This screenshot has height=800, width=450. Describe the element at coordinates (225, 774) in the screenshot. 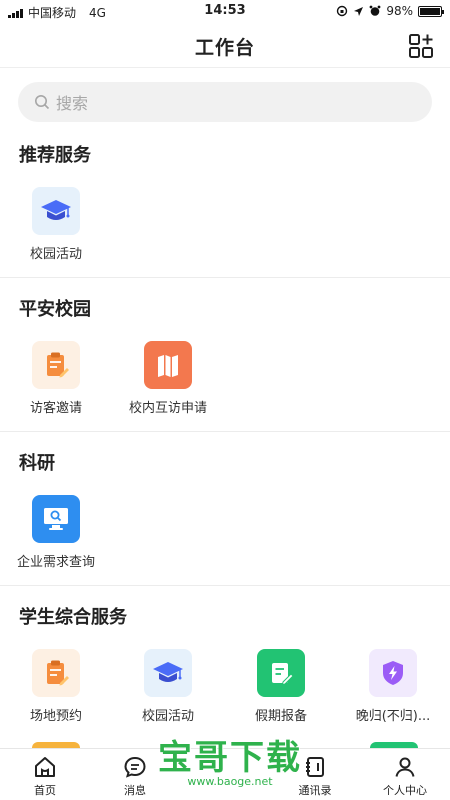

I see `tab-bar: 首页 消息 通讯录 个人中心` at that location.